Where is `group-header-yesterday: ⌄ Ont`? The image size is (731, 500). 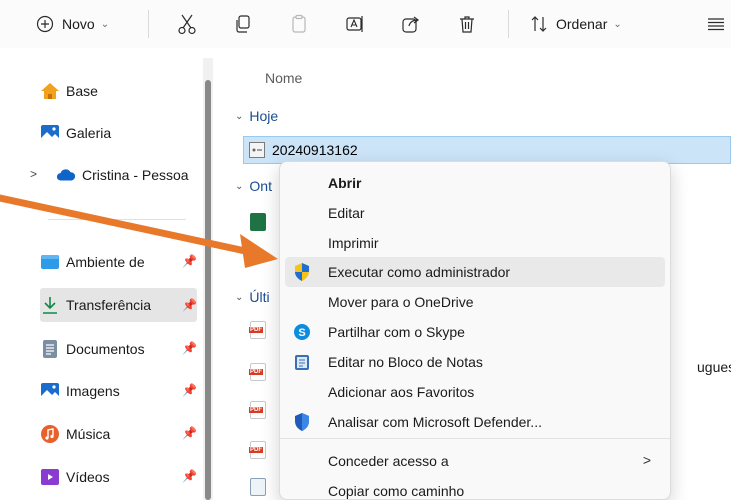 group-header-yesterday: ⌄ Ont is located at coordinates (253, 186).